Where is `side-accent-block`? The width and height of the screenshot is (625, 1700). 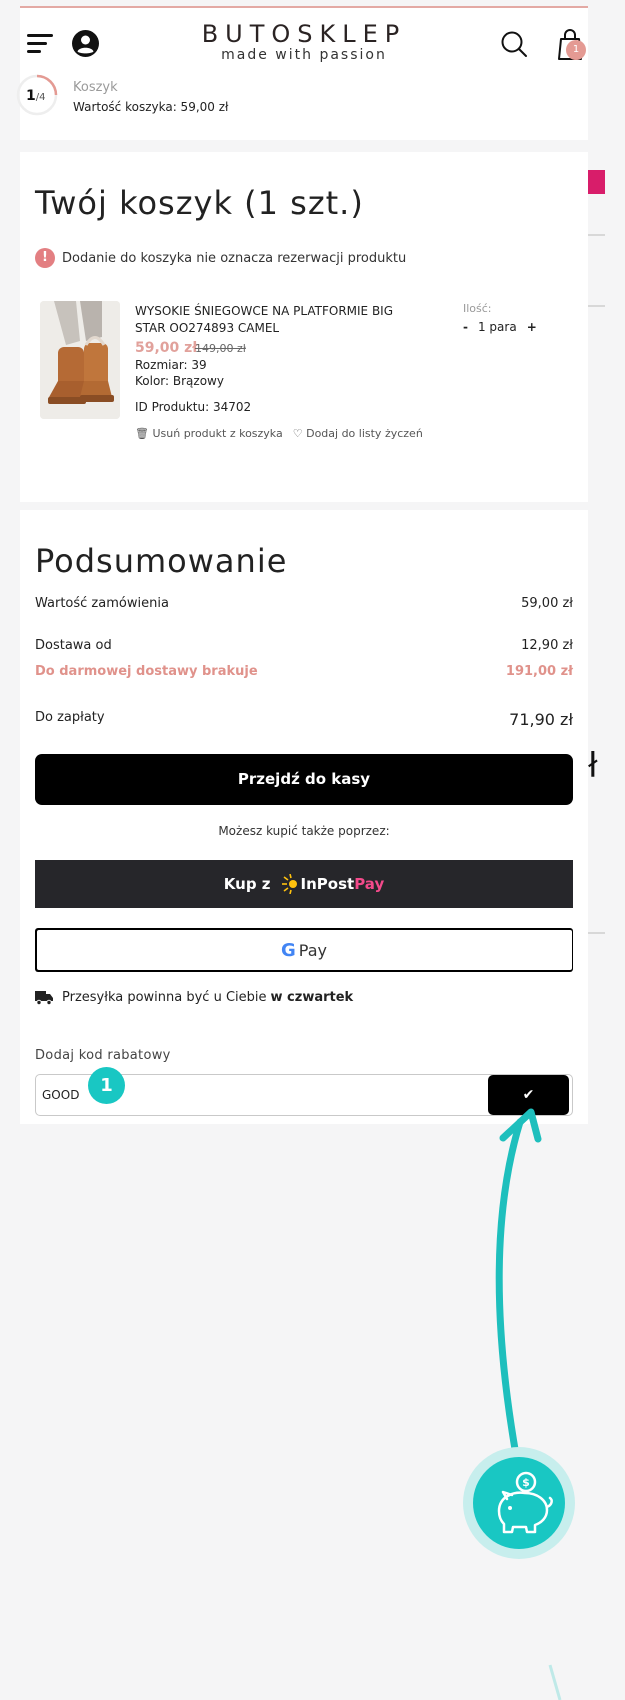
side-accent-block is located at coordinates (596, 182).